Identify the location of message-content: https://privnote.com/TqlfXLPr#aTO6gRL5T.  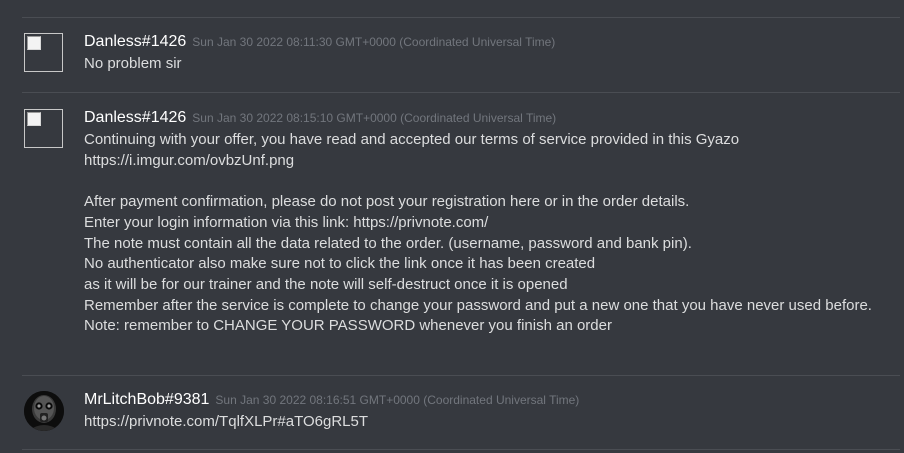
(226, 421).